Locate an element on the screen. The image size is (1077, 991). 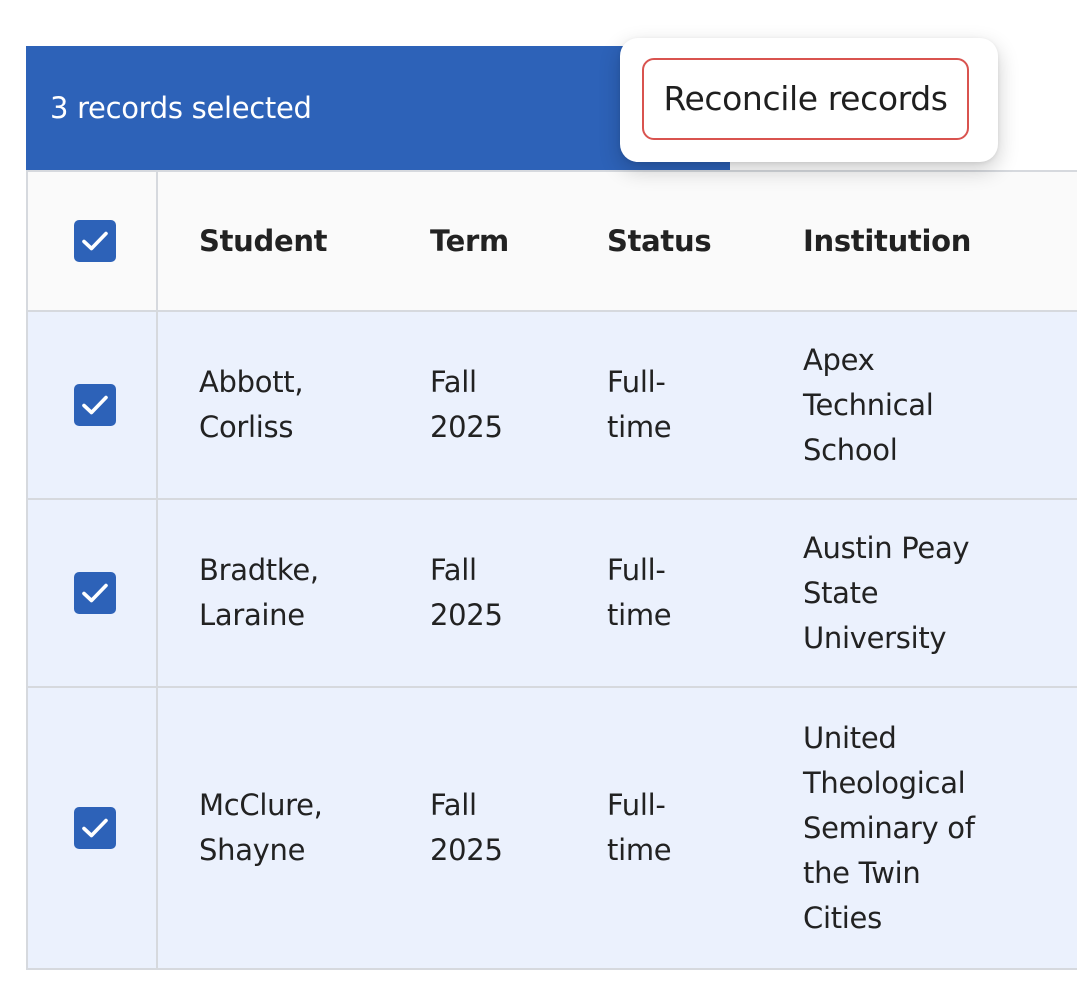
bulk-action-popover: Reconcile records is located at coordinates (809, 100).